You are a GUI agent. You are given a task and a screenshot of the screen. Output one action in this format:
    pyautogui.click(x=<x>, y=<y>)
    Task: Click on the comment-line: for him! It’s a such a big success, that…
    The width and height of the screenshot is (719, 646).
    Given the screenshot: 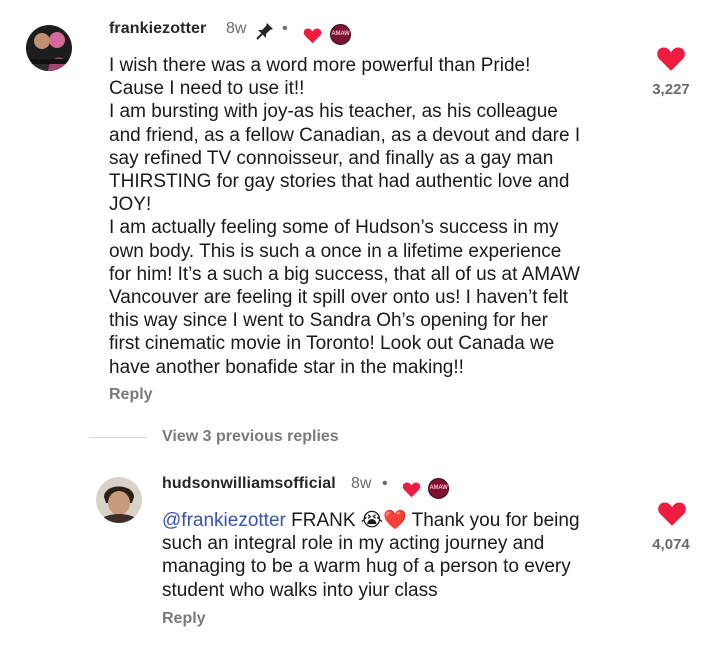 What is the action you would take?
    pyautogui.click(x=344, y=274)
    